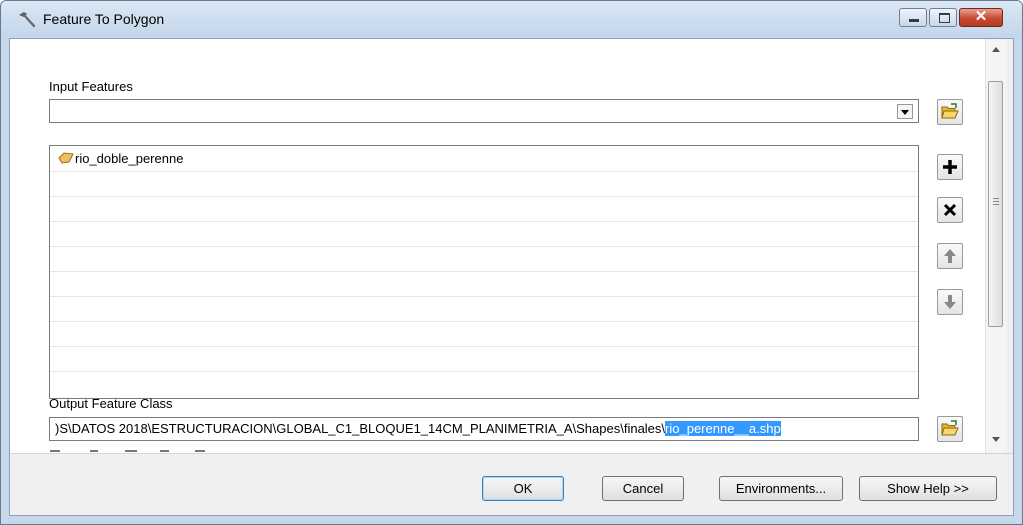 This screenshot has height=525, width=1023. What do you see at coordinates (523, 488) in the screenshot?
I see `ok-button: OK` at bounding box center [523, 488].